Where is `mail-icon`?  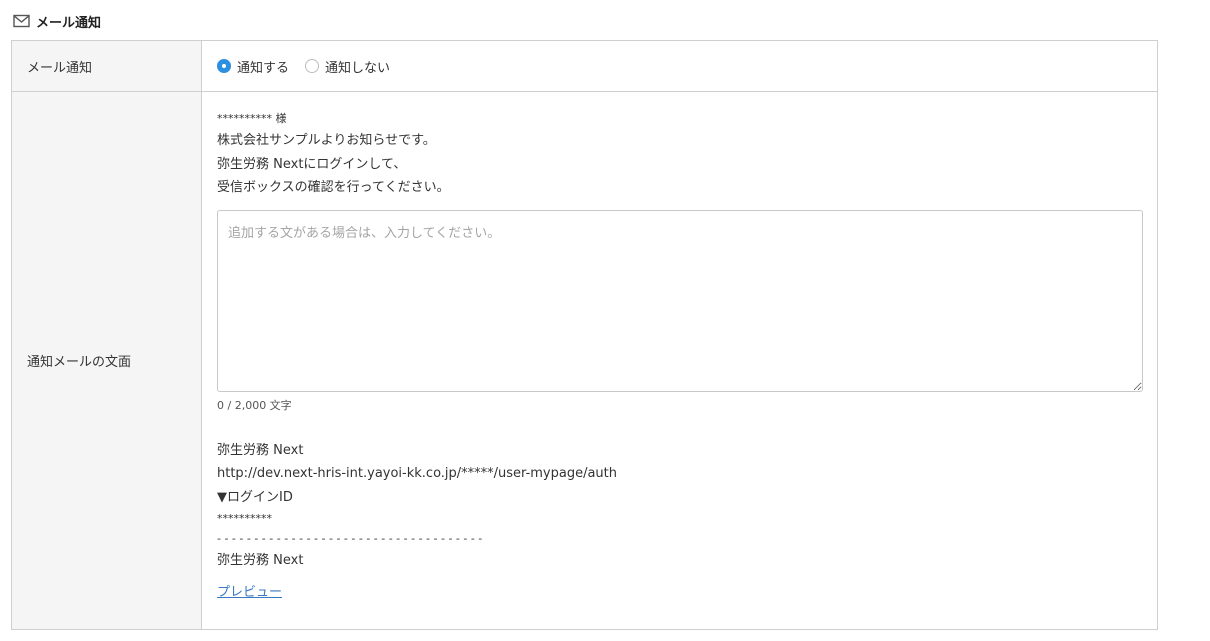 mail-icon is located at coordinates (21, 21).